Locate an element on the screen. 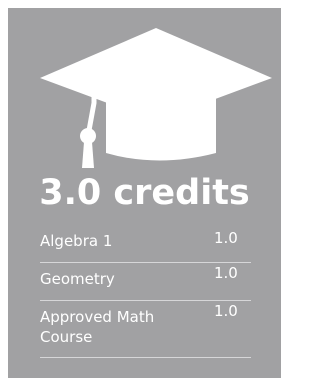  total-credits-heading: 3.0 credits is located at coordinates (144, 193).